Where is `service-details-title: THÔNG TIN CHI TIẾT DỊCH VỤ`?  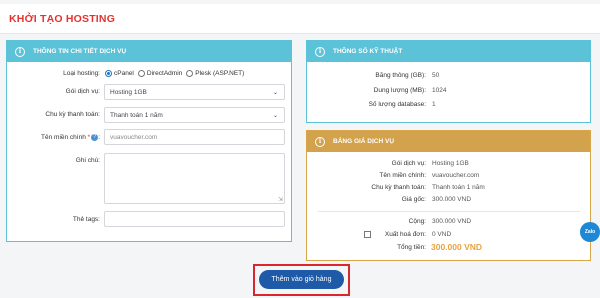
service-details-title: THÔNG TIN CHI TIẾT DỊCH VỤ is located at coordinates (80, 51).